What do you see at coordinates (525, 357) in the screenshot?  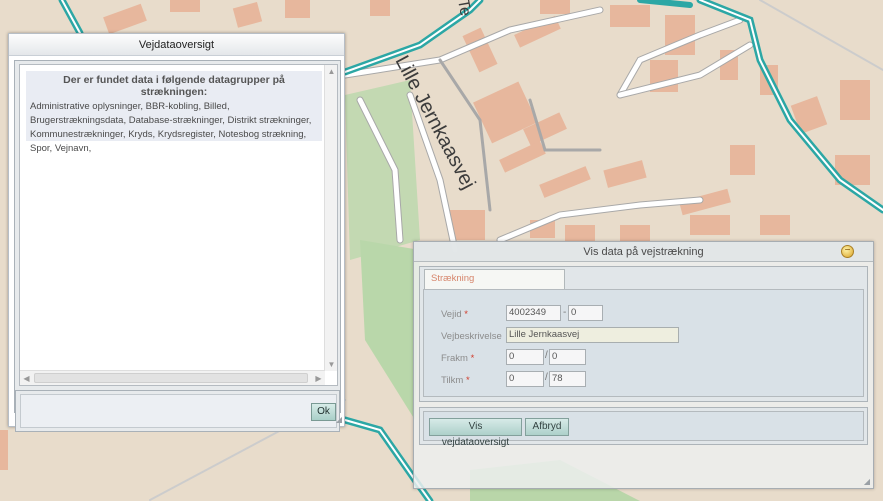 I see `frakm-km-field: 0` at bounding box center [525, 357].